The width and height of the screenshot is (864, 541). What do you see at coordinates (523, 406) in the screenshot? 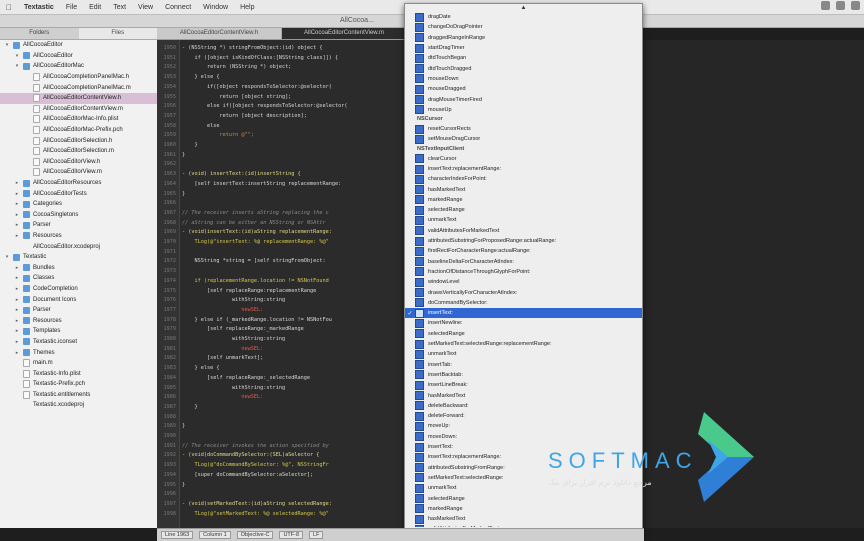
I see `completion-item: deleteBackward:` at bounding box center [523, 406].